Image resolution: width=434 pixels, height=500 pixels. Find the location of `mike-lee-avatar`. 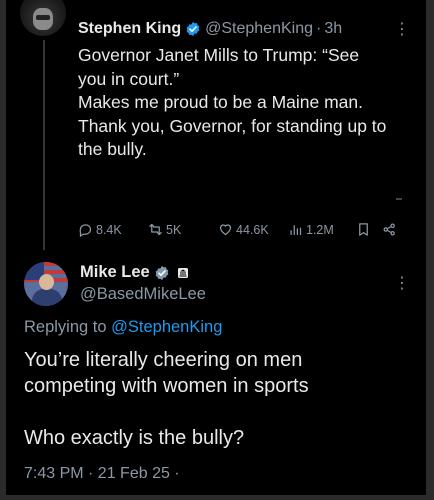

mike-lee-avatar is located at coordinates (46, 284).